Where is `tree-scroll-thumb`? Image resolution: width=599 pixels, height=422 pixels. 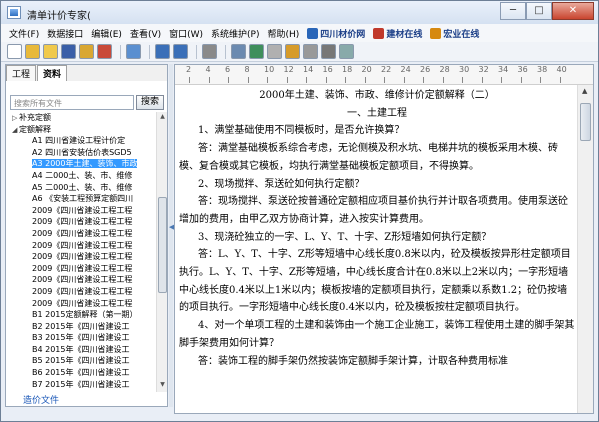
tree-scroll-thumb is located at coordinates (162, 245).